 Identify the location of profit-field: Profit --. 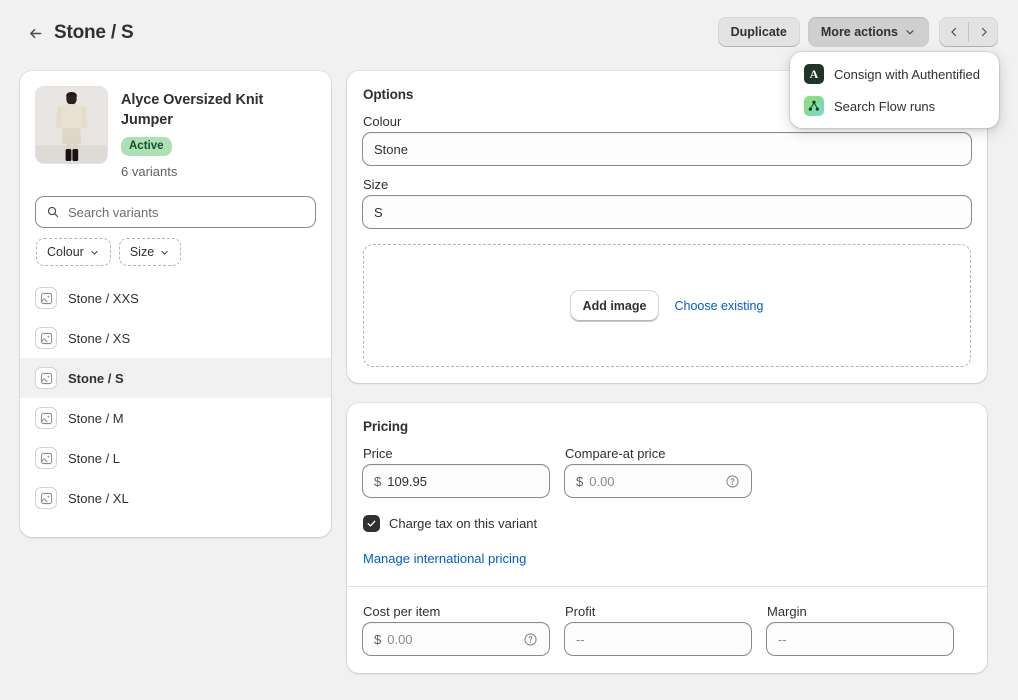
(658, 629).